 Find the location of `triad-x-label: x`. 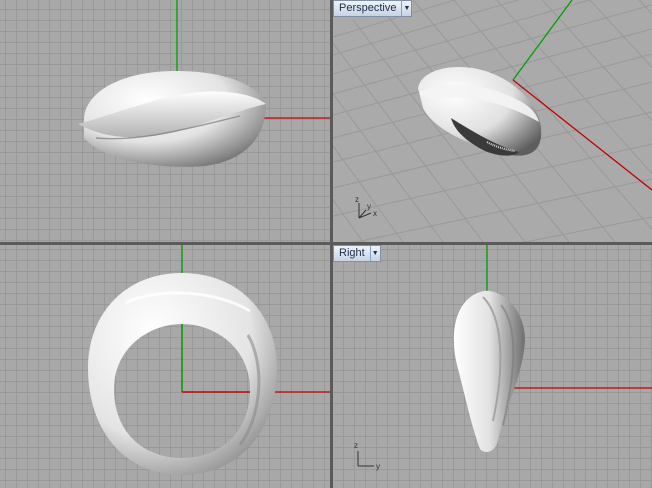

triad-x-label: x is located at coordinates (375, 213).